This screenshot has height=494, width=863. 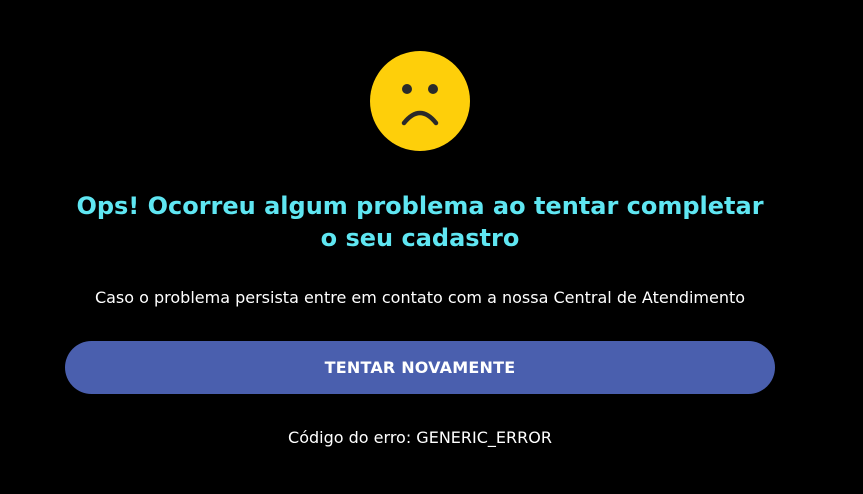 What do you see at coordinates (420, 101) in the screenshot?
I see `sad-face-icon` at bounding box center [420, 101].